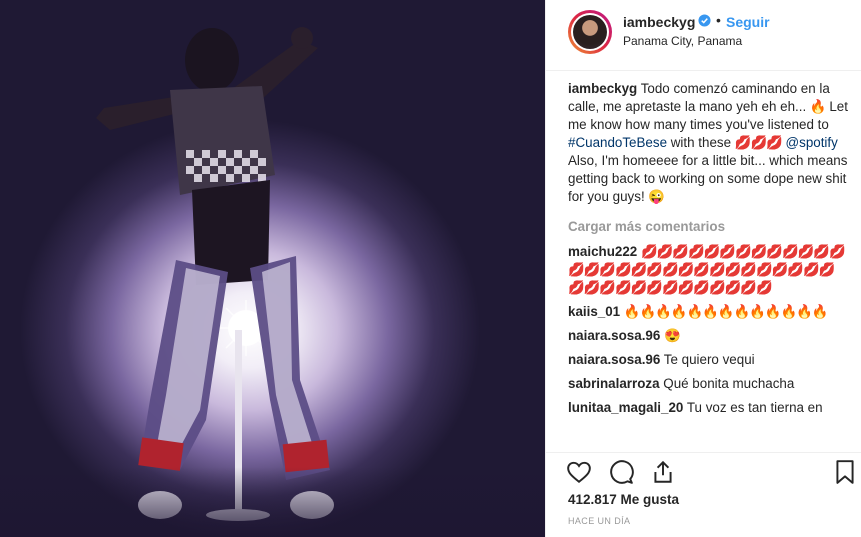  Describe the element at coordinates (625, 407) in the screenshot. I see `comment-username: lunitaa_magali_20` at that location.